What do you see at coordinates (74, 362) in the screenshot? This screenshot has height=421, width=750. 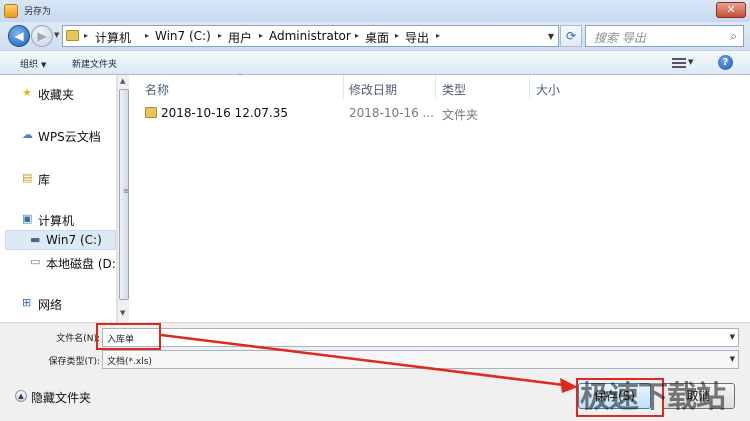 I see `filetype-label: 保存类型(T):` at bounding box center [74, 362].